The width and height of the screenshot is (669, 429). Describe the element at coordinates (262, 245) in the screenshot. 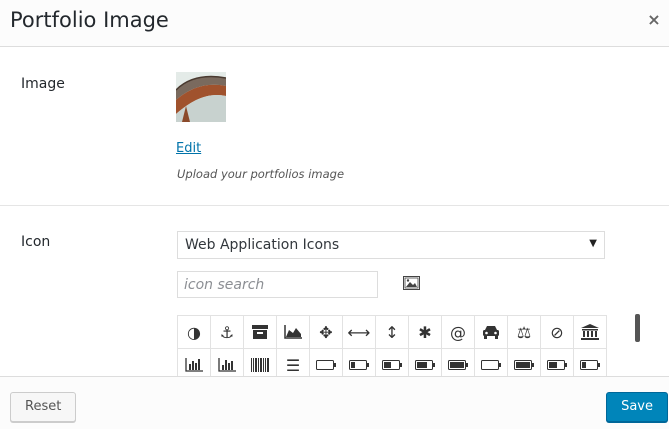

I see `icon-set-select-value: Web Application Icons` at that location.